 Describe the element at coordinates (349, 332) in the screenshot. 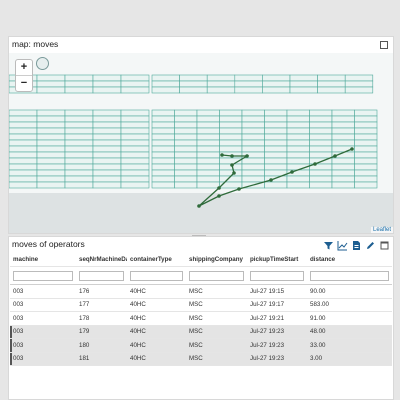

I see `cell-distance: 48.00` at that location.